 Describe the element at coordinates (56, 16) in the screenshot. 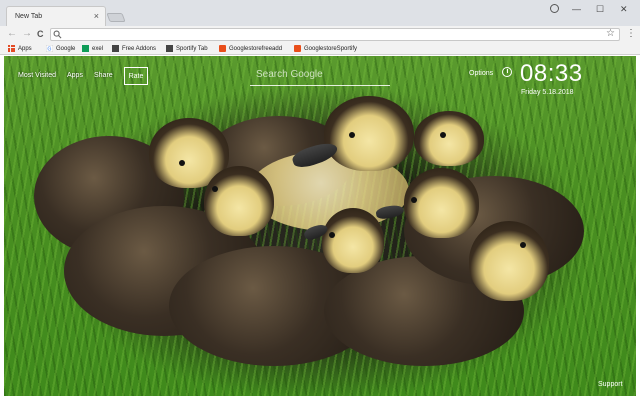

I see `tab-new-tab: New Tab ×` at that location.